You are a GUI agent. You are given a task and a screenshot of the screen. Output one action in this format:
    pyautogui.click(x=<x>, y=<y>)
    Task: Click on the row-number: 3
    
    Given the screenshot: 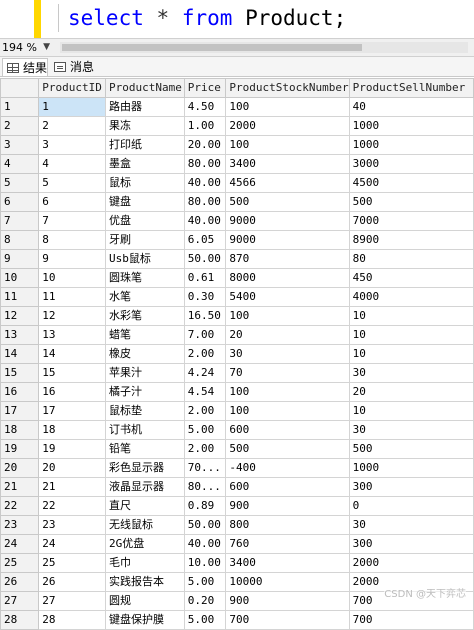 What is the action you would take?
    pyautogui.click(x=20, y=145)
    